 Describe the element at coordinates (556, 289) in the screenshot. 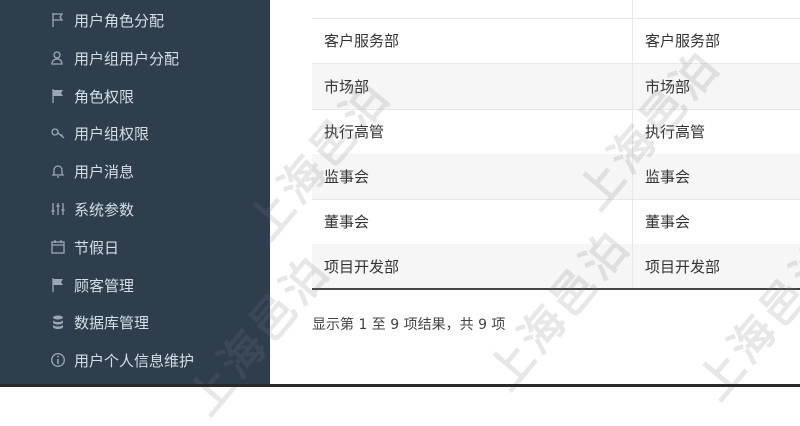

I see `table-bottom-border` at that location.